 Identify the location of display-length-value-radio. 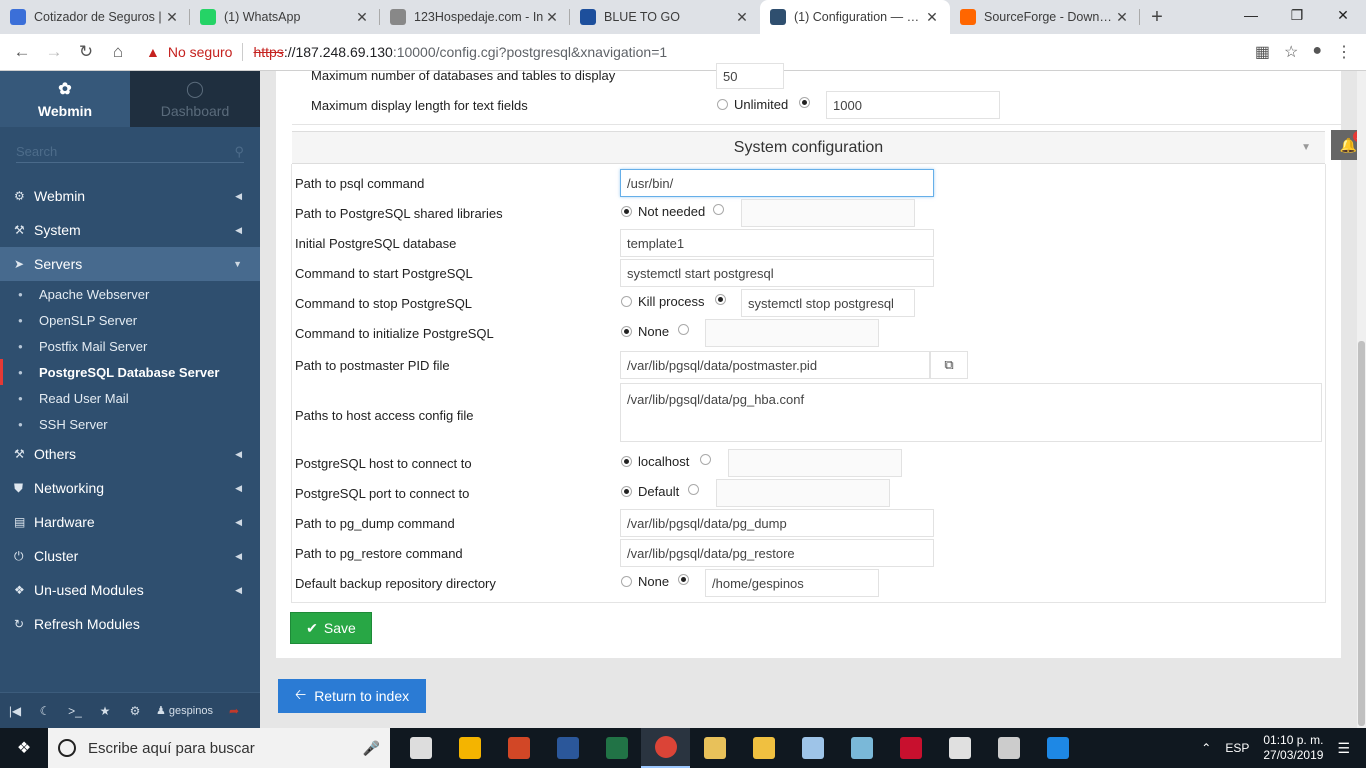
(807, 102).